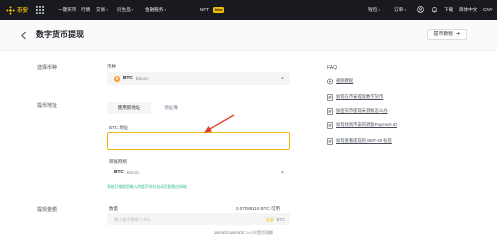  Describe the element at coordinates (111, 66) in the screenshot. I see `coin-field-label: 币种` at that location.